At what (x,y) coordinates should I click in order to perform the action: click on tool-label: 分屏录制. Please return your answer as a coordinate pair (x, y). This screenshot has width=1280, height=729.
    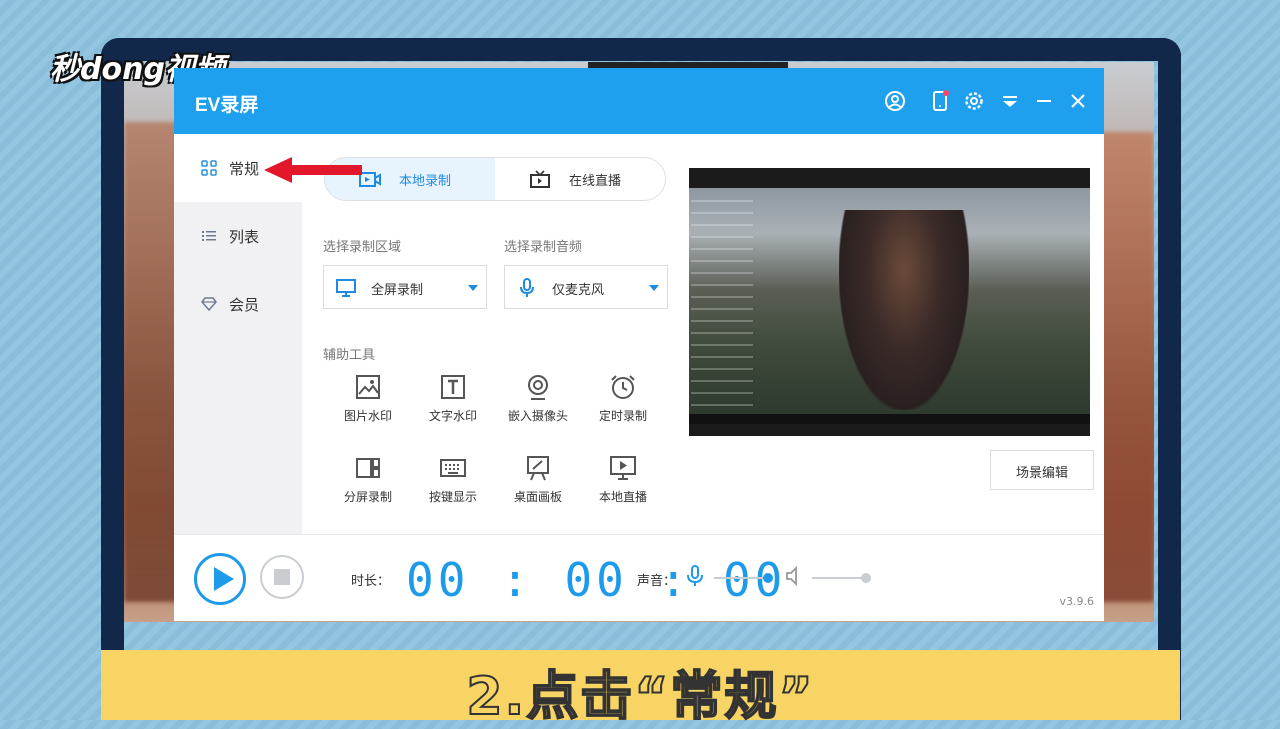
    Looking at the image, I should click on (367, 497).